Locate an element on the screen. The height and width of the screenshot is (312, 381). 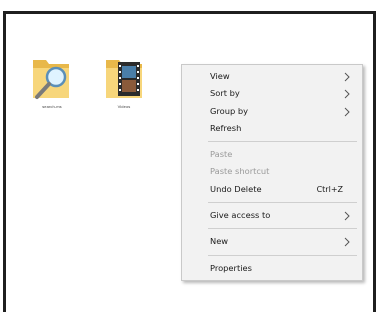
menu-item-paste-shortcut: Paste shortcut is located at coordinates (272, 171).